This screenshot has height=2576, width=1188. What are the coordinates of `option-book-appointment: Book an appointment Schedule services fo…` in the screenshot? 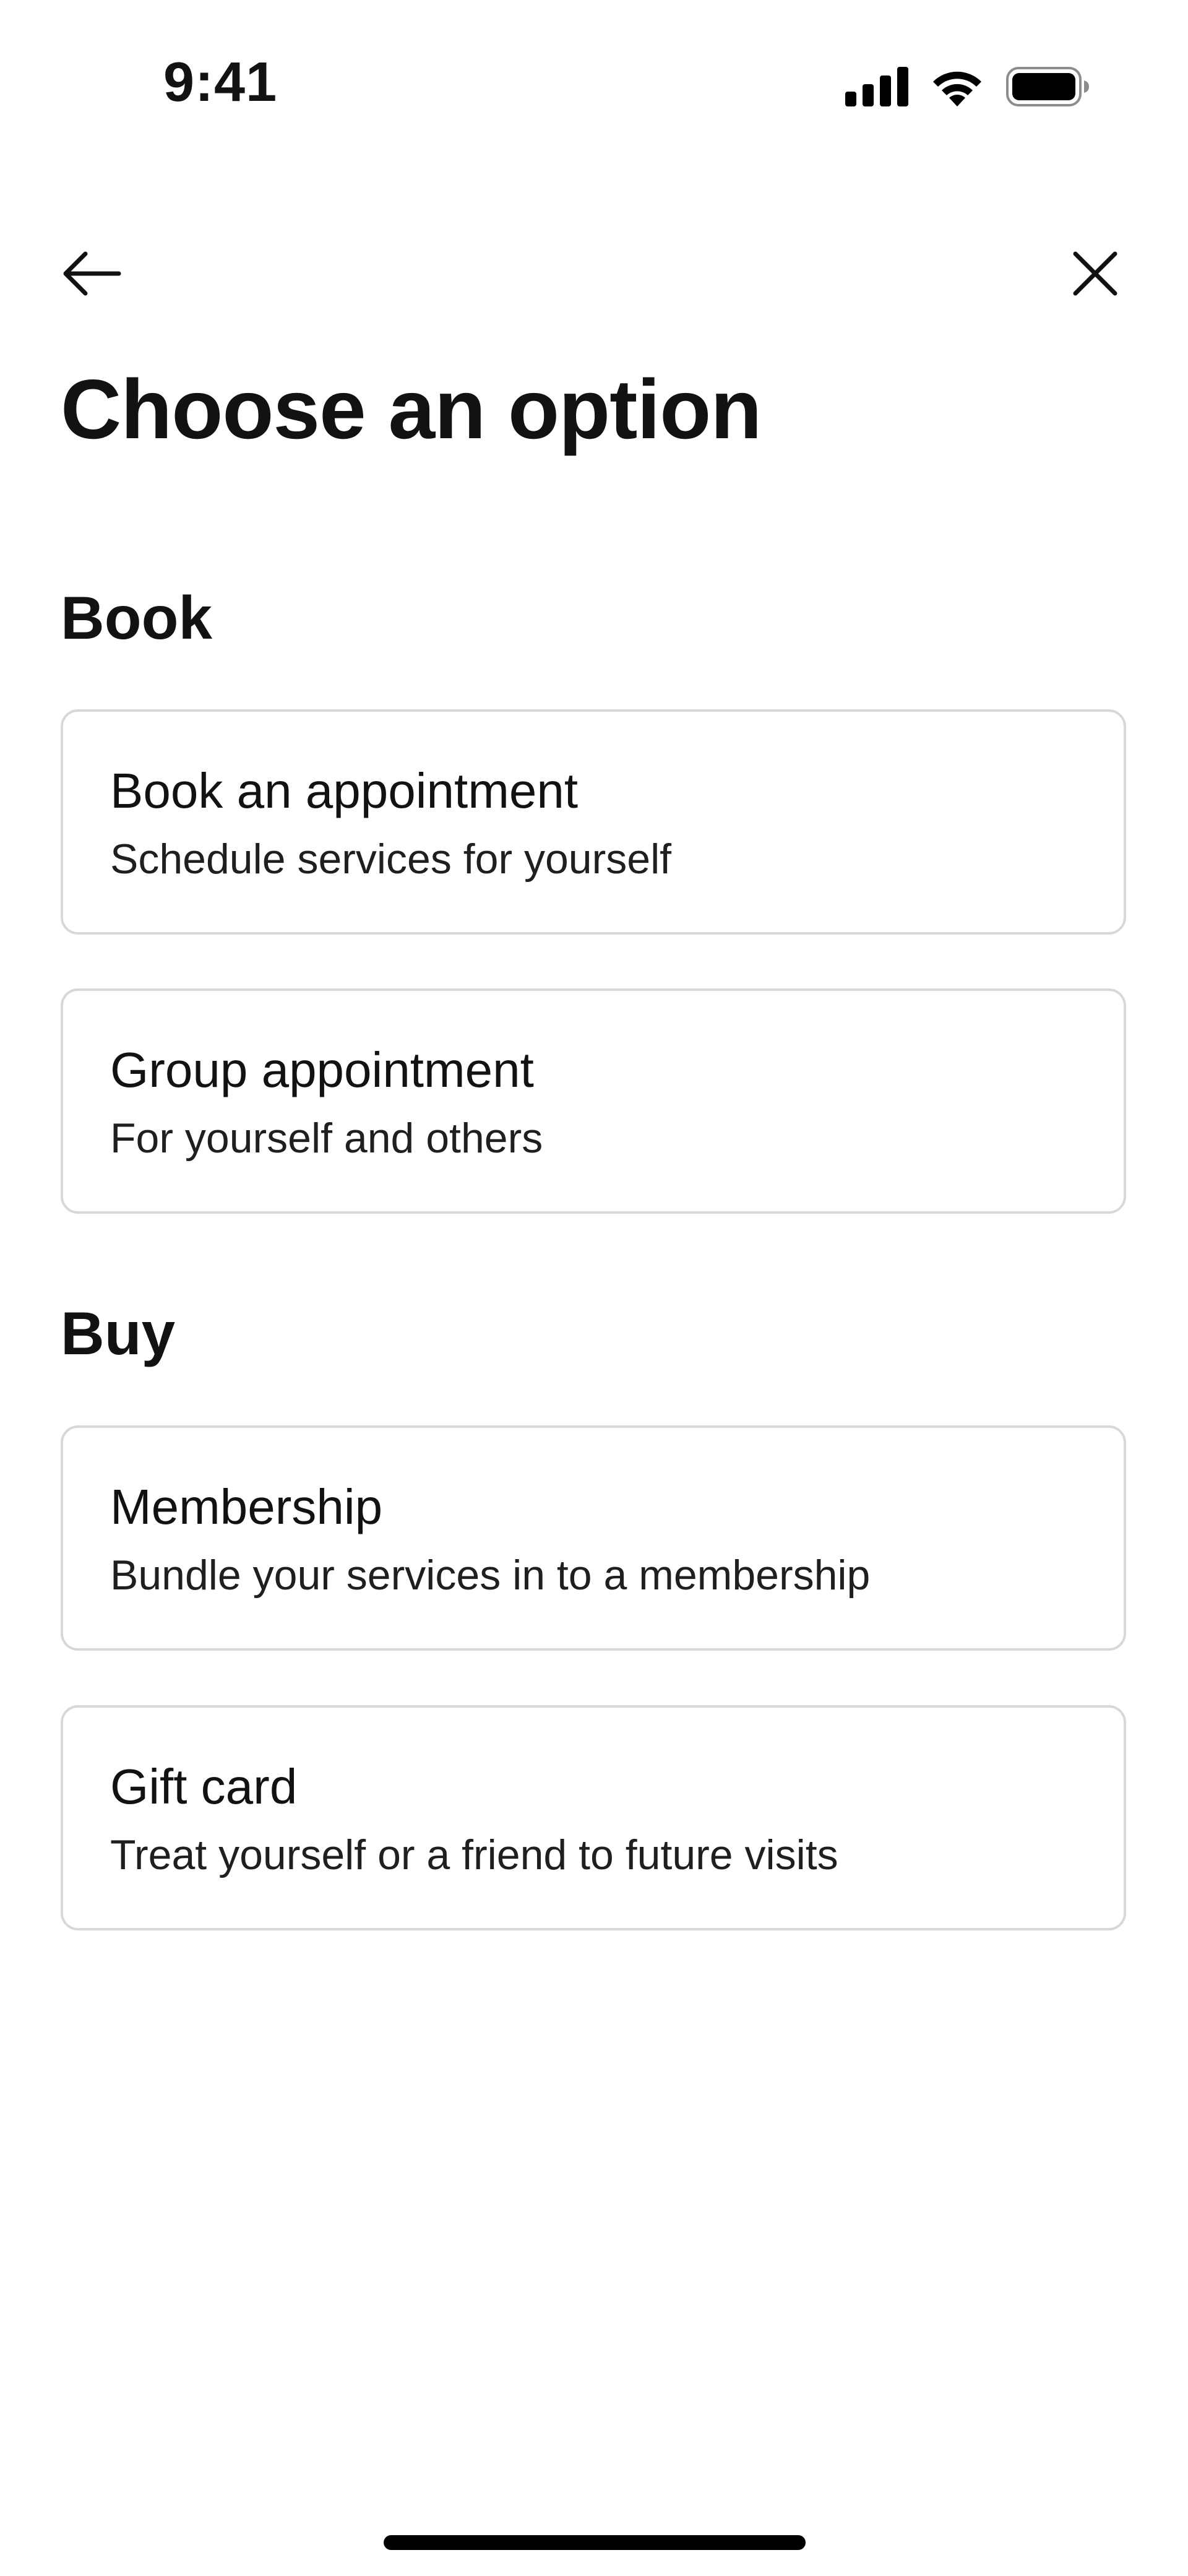 It's located at (593, 822).